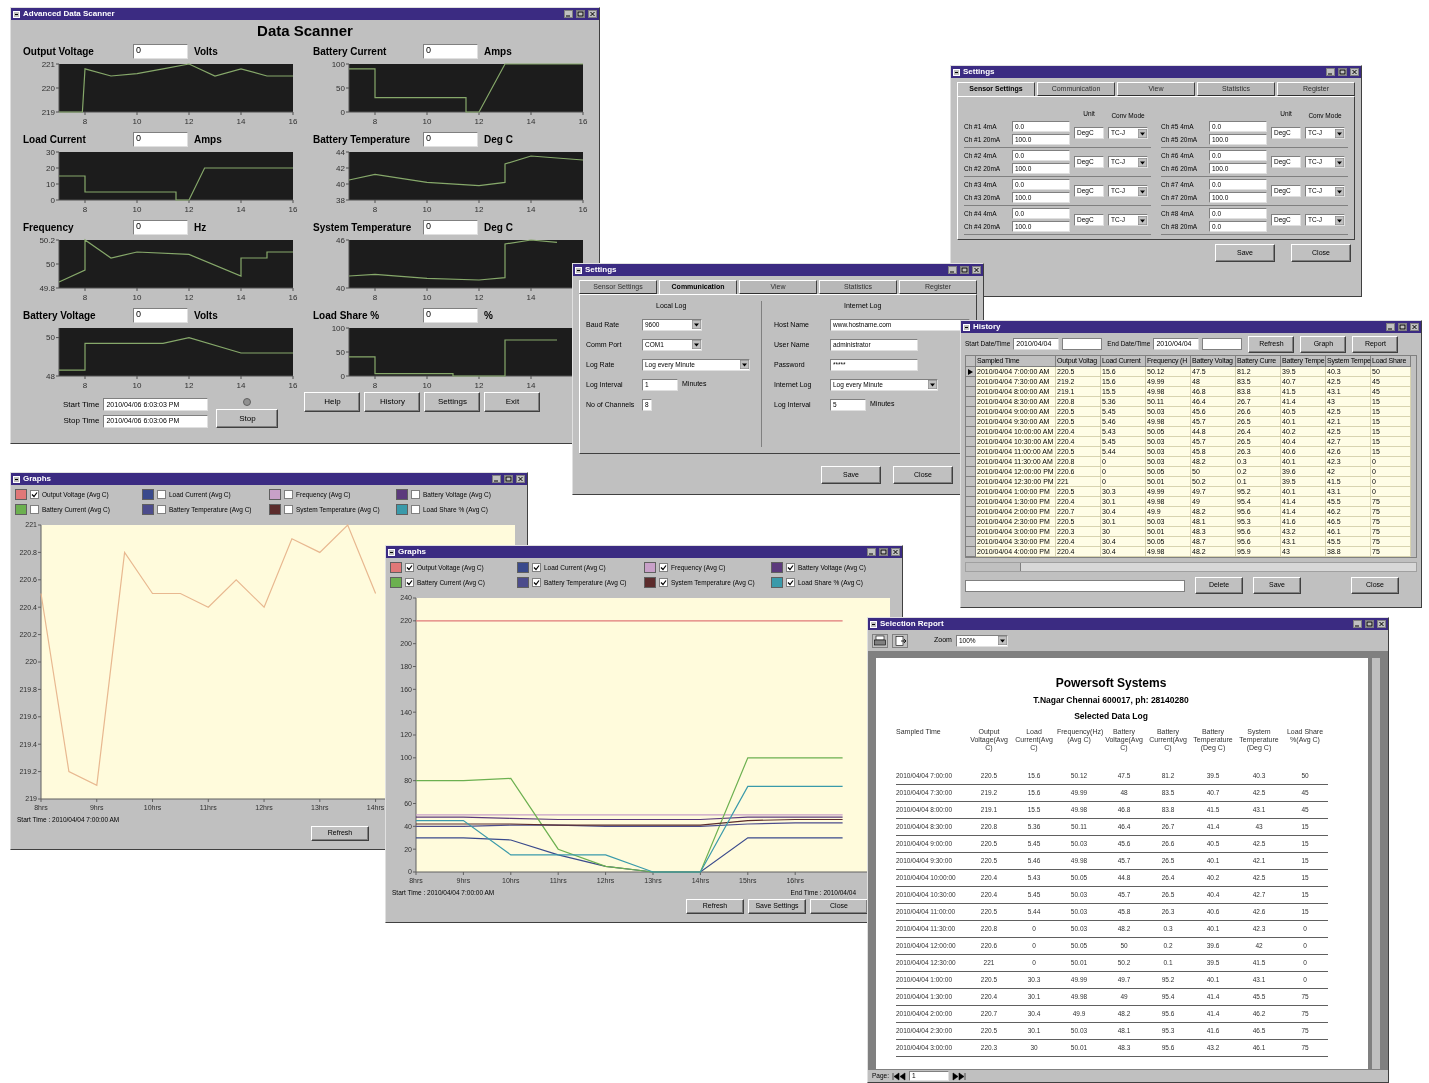 The height and width of the screenshot is (1083, 1429). Describe the element at coordinates (48, 88) in the screenshot. I see `tick-label: 220` at that location.